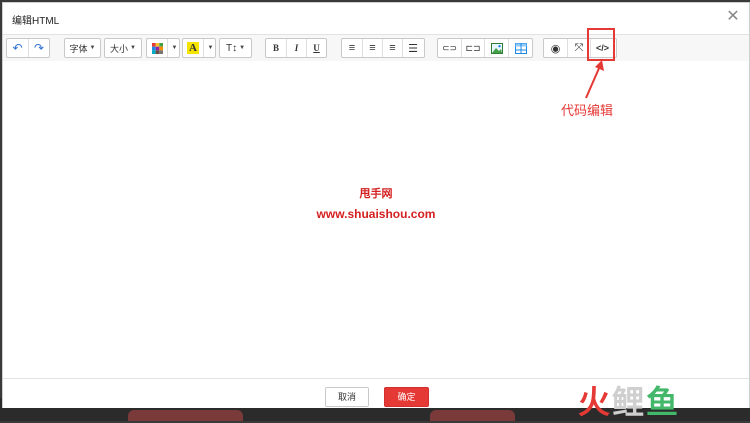 The image size is (750, 423). I want to click on font-color-icon: A, so click(193, 48).